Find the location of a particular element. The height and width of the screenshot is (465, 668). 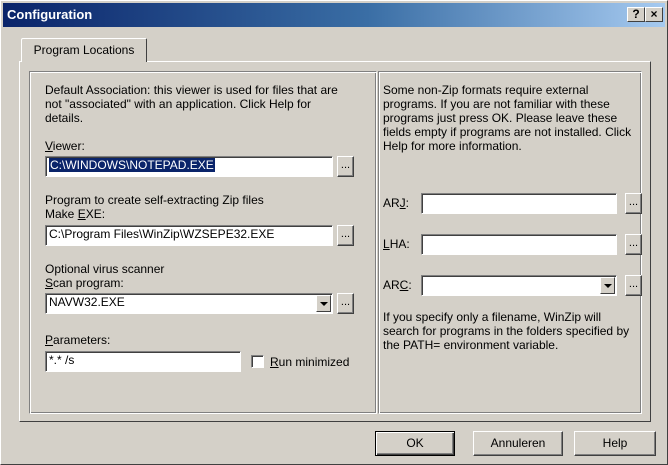

arc-label: ARC: is located at coordinates (397, 285).